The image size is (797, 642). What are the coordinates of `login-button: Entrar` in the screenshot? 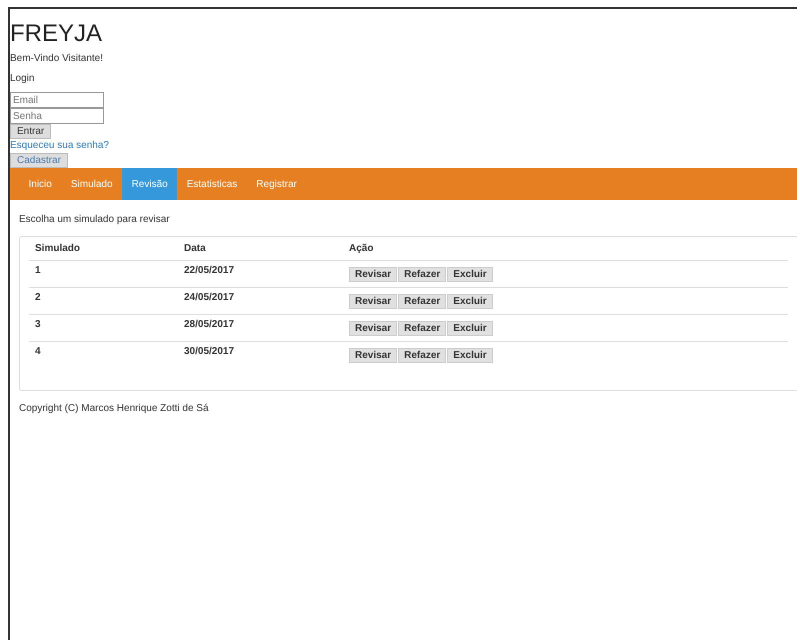 It's located at (31, 131).